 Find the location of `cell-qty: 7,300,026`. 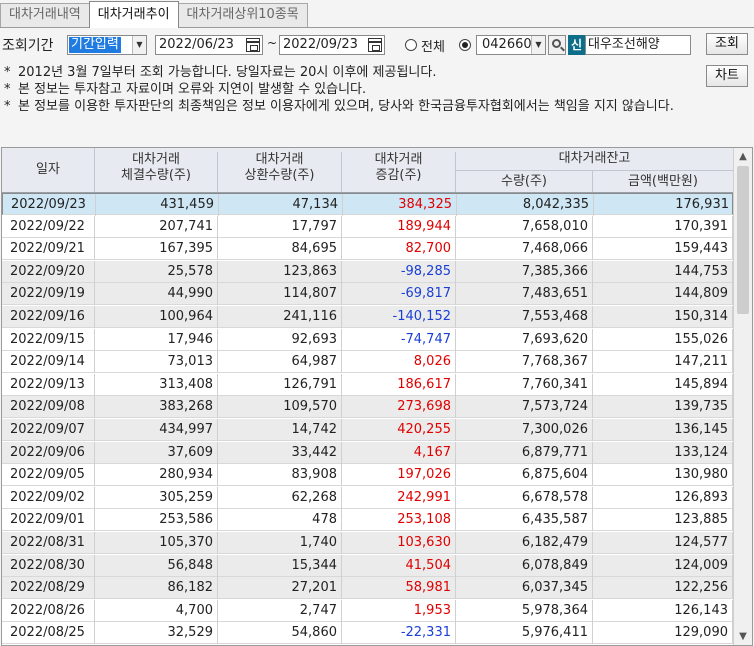

cell-qty: 7,300,026 is located at coordinates (524, 430).